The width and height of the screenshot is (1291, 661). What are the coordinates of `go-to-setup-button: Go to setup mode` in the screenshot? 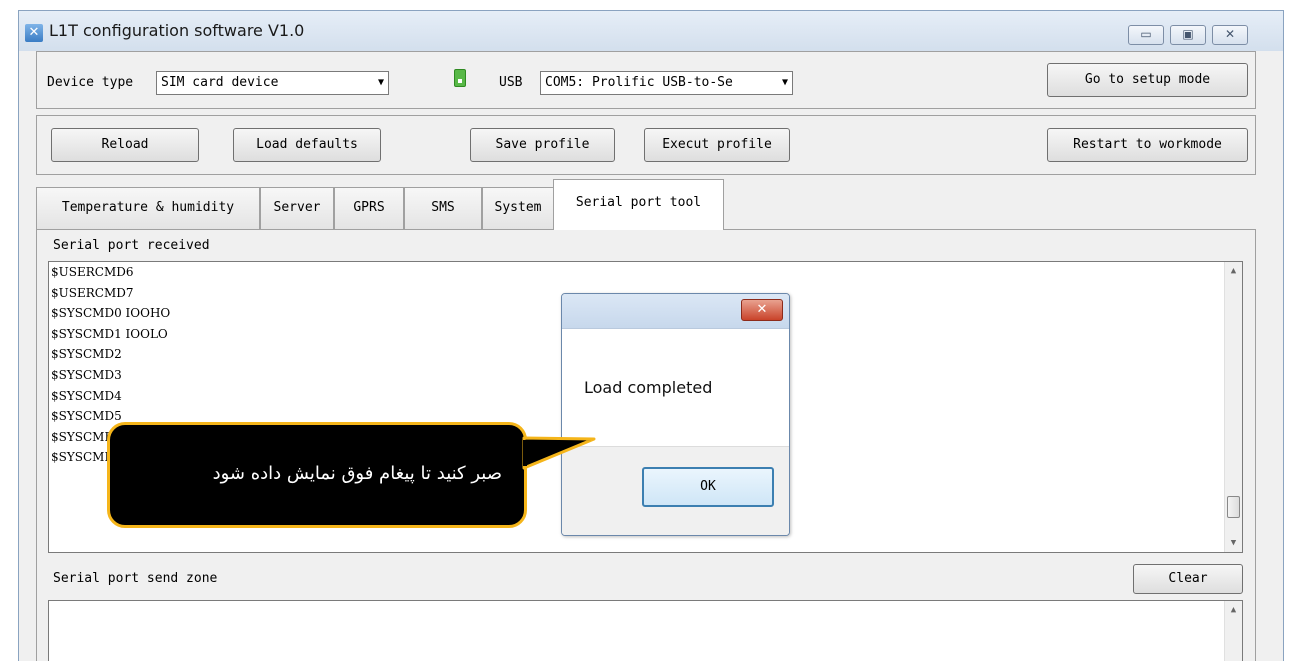 It's located at (1147, 80).